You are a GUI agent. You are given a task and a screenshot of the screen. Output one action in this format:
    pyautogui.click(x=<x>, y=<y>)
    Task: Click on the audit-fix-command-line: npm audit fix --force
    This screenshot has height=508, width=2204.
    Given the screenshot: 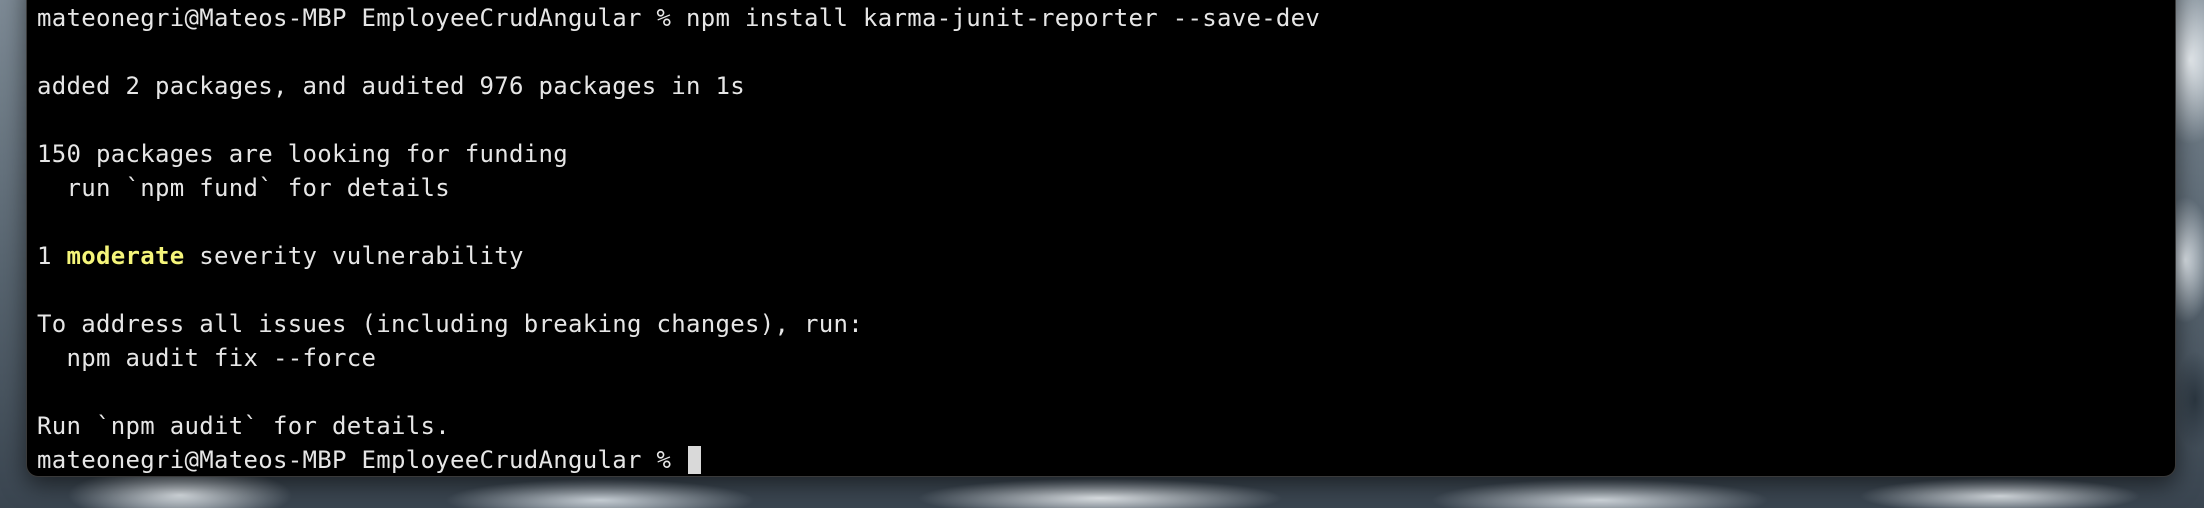 What is the action you would take?
    pyautogui.click(x=207, y=358)
    